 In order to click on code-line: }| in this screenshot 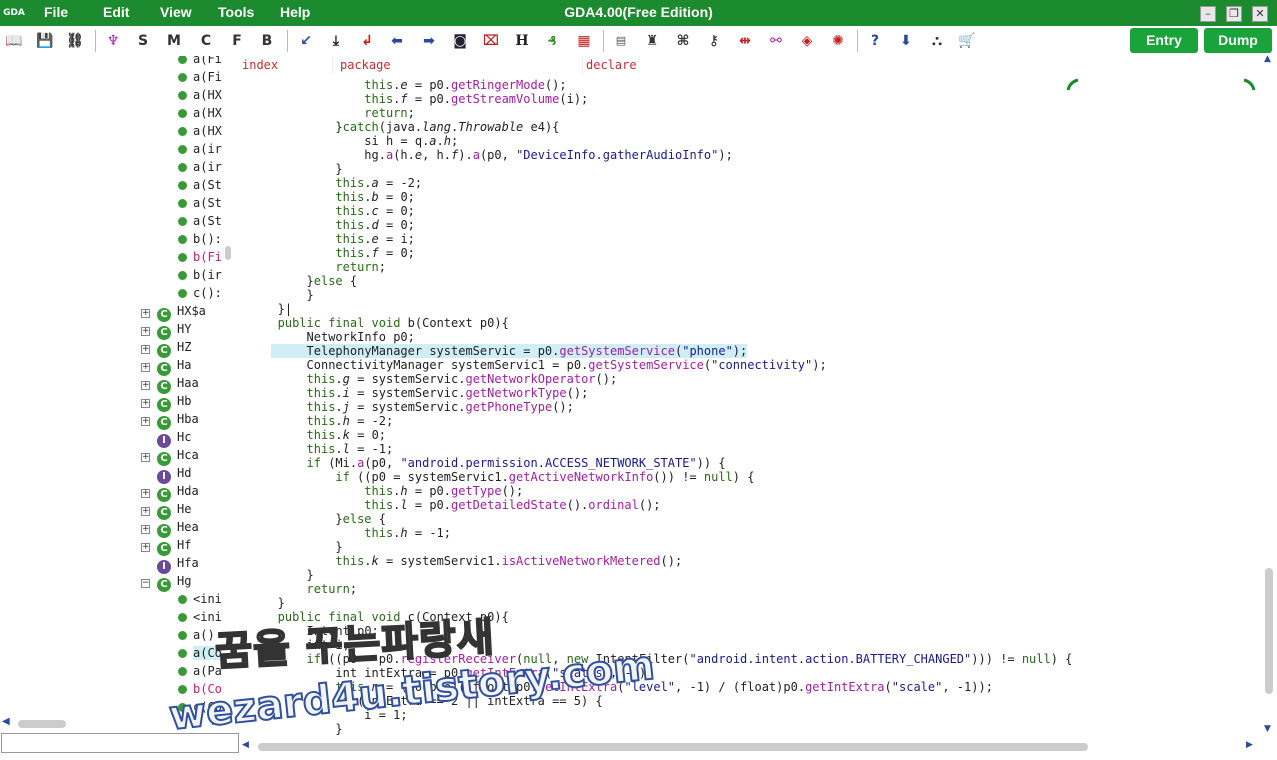, I will do `click(266, 309)`.